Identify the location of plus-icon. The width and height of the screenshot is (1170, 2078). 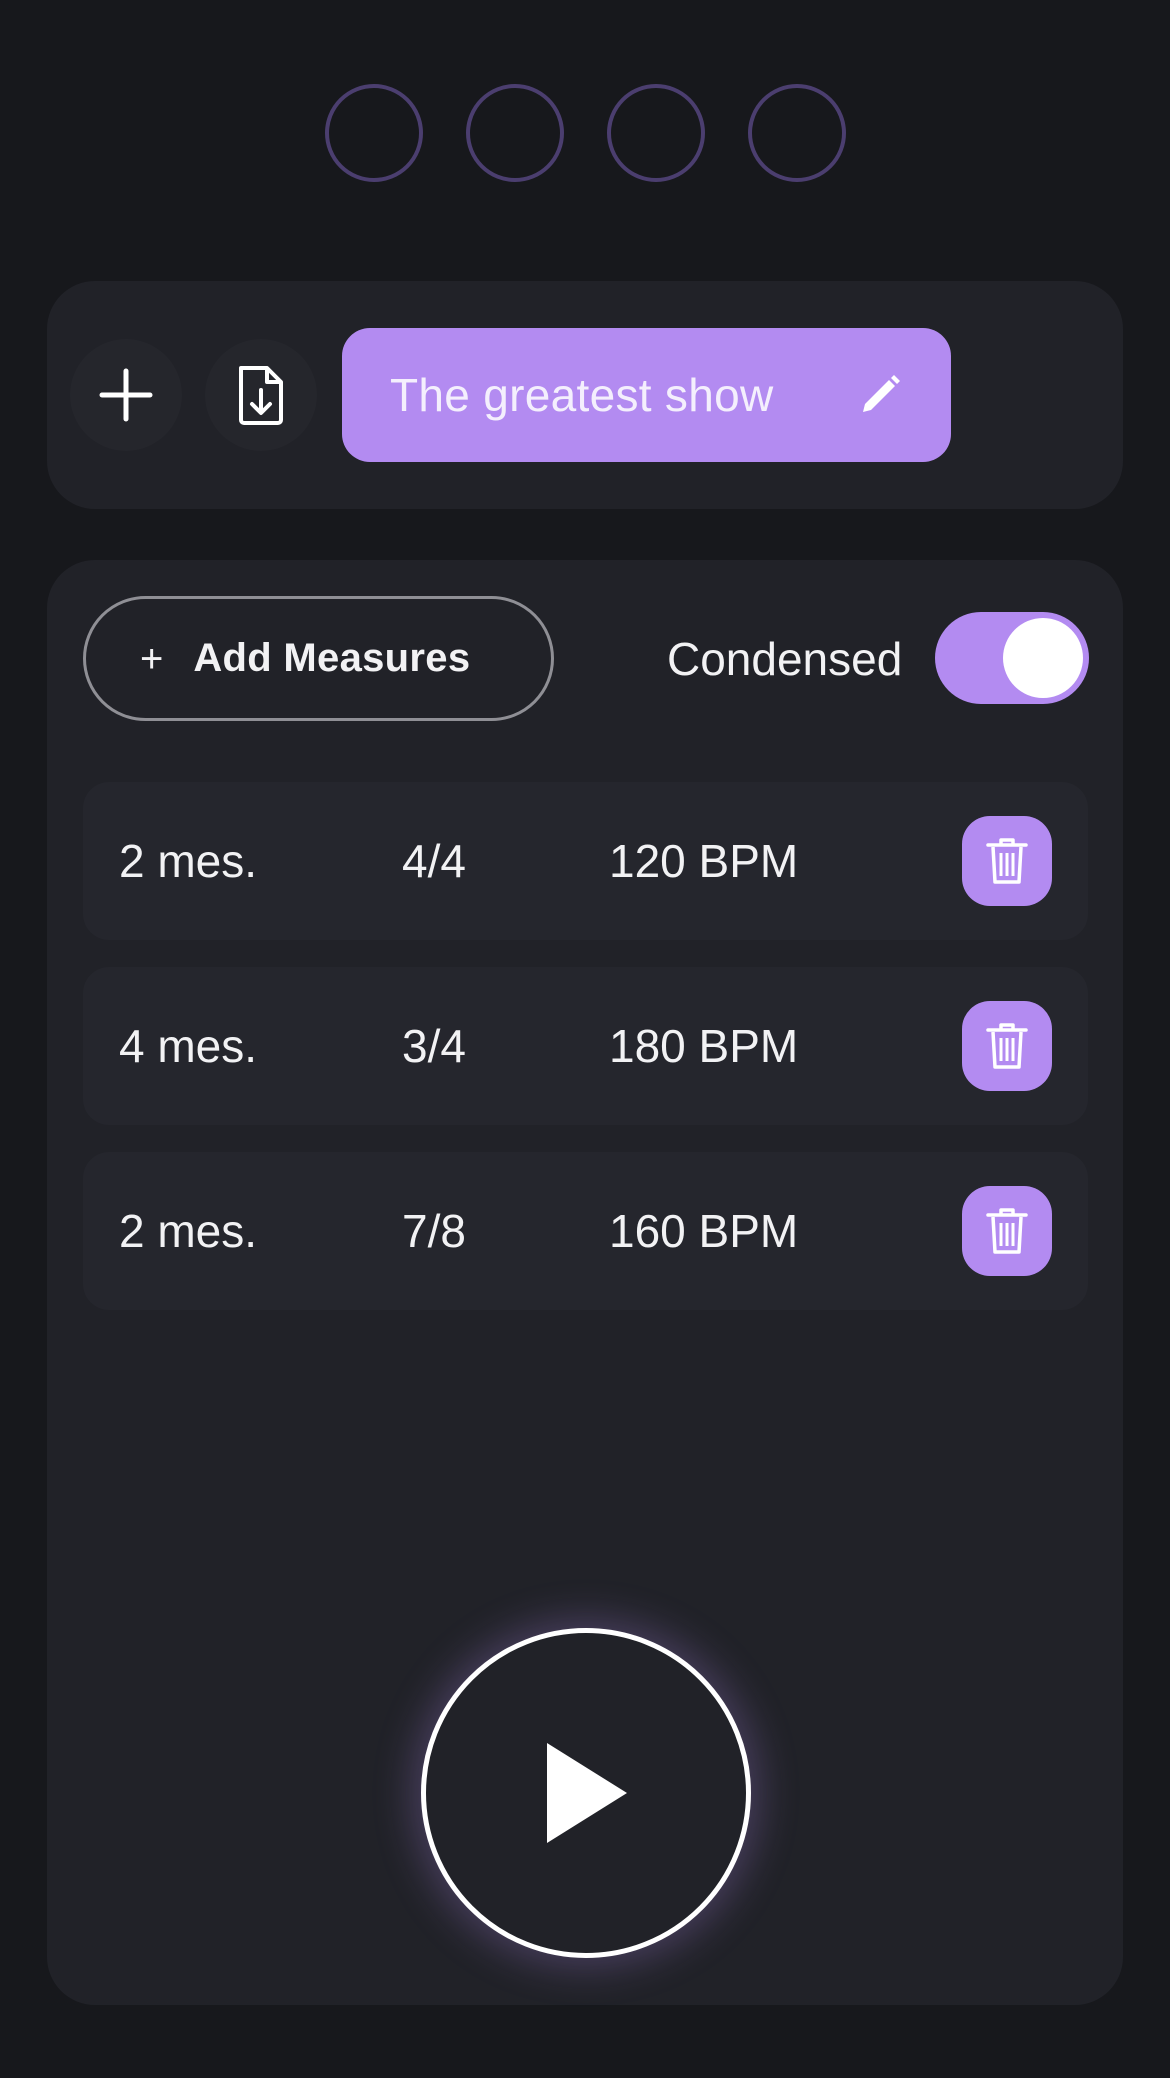
(126, 395).